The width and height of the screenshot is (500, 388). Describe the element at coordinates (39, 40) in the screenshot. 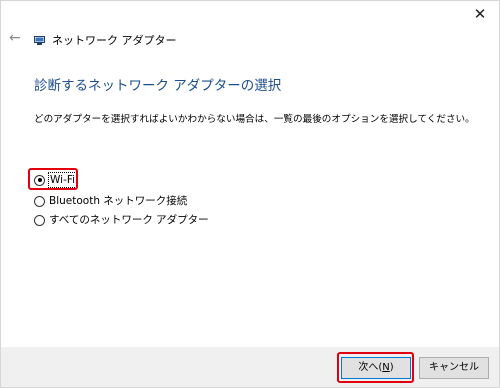

I see `network-adapter-icon` at that location.